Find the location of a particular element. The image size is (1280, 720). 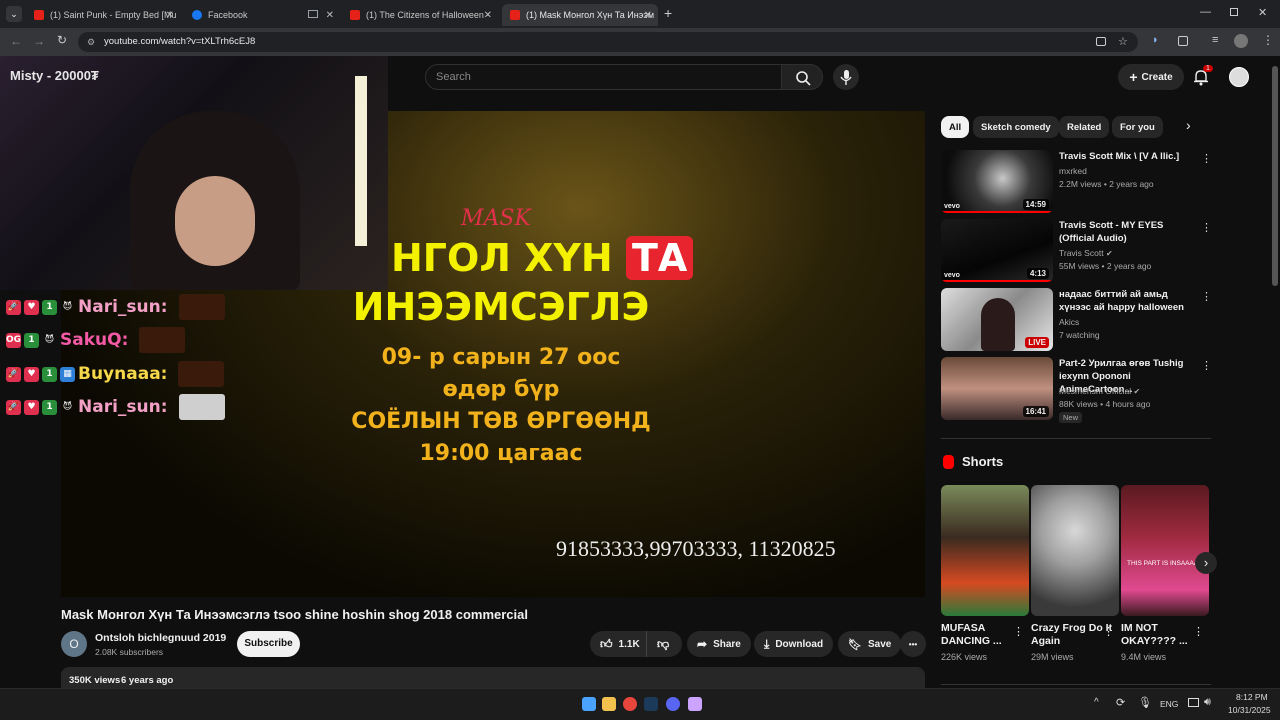

profile-icon is located at coordinates (1241, 41).